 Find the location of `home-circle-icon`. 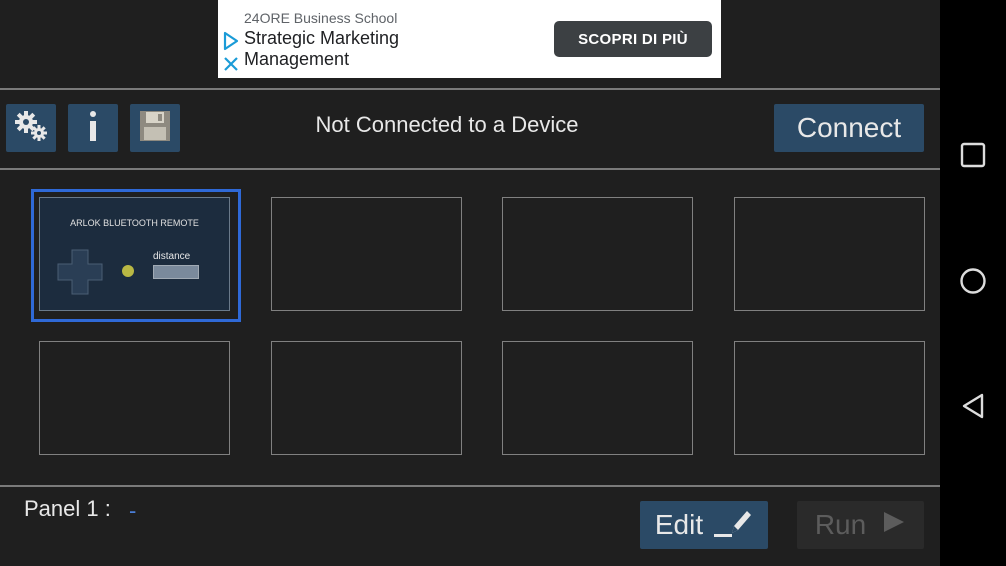

home-circle-icon is located at coordinates (973, 283).